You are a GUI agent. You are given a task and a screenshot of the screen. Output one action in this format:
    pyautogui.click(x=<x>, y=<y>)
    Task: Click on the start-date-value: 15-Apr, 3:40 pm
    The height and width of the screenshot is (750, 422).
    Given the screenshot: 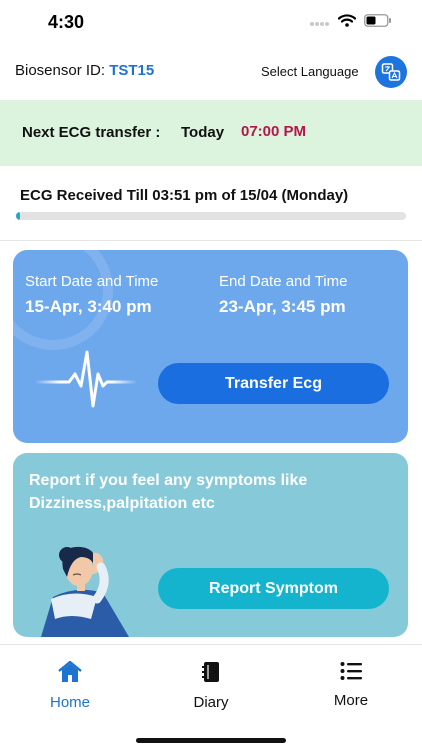 What is the action you would take?
    pyautogui.click(x=88, y=306)
    